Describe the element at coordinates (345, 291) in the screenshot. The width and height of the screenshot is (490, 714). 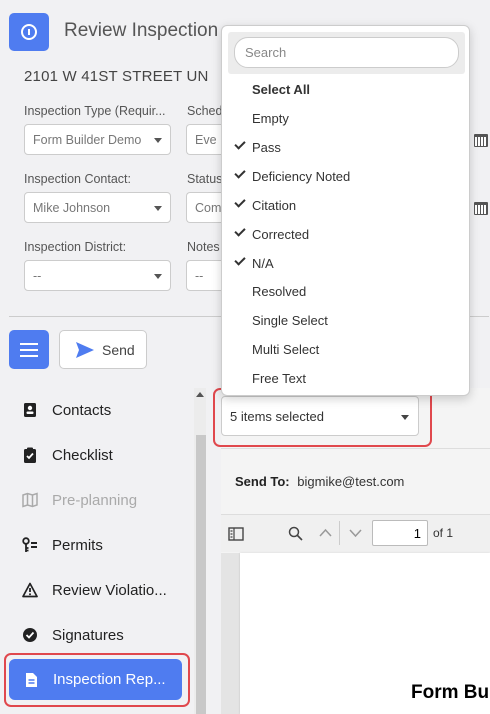
I see `dropdown-option: Resolved` at that location.